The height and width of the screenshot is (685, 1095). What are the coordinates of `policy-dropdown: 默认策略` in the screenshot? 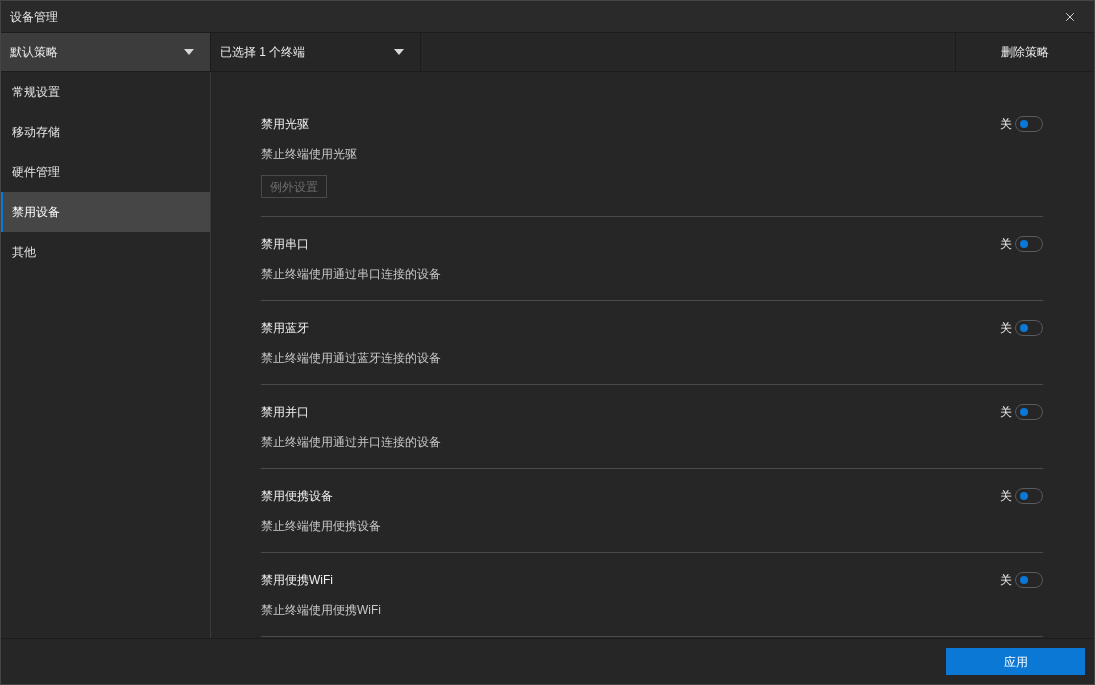 It's located at (106, 52).